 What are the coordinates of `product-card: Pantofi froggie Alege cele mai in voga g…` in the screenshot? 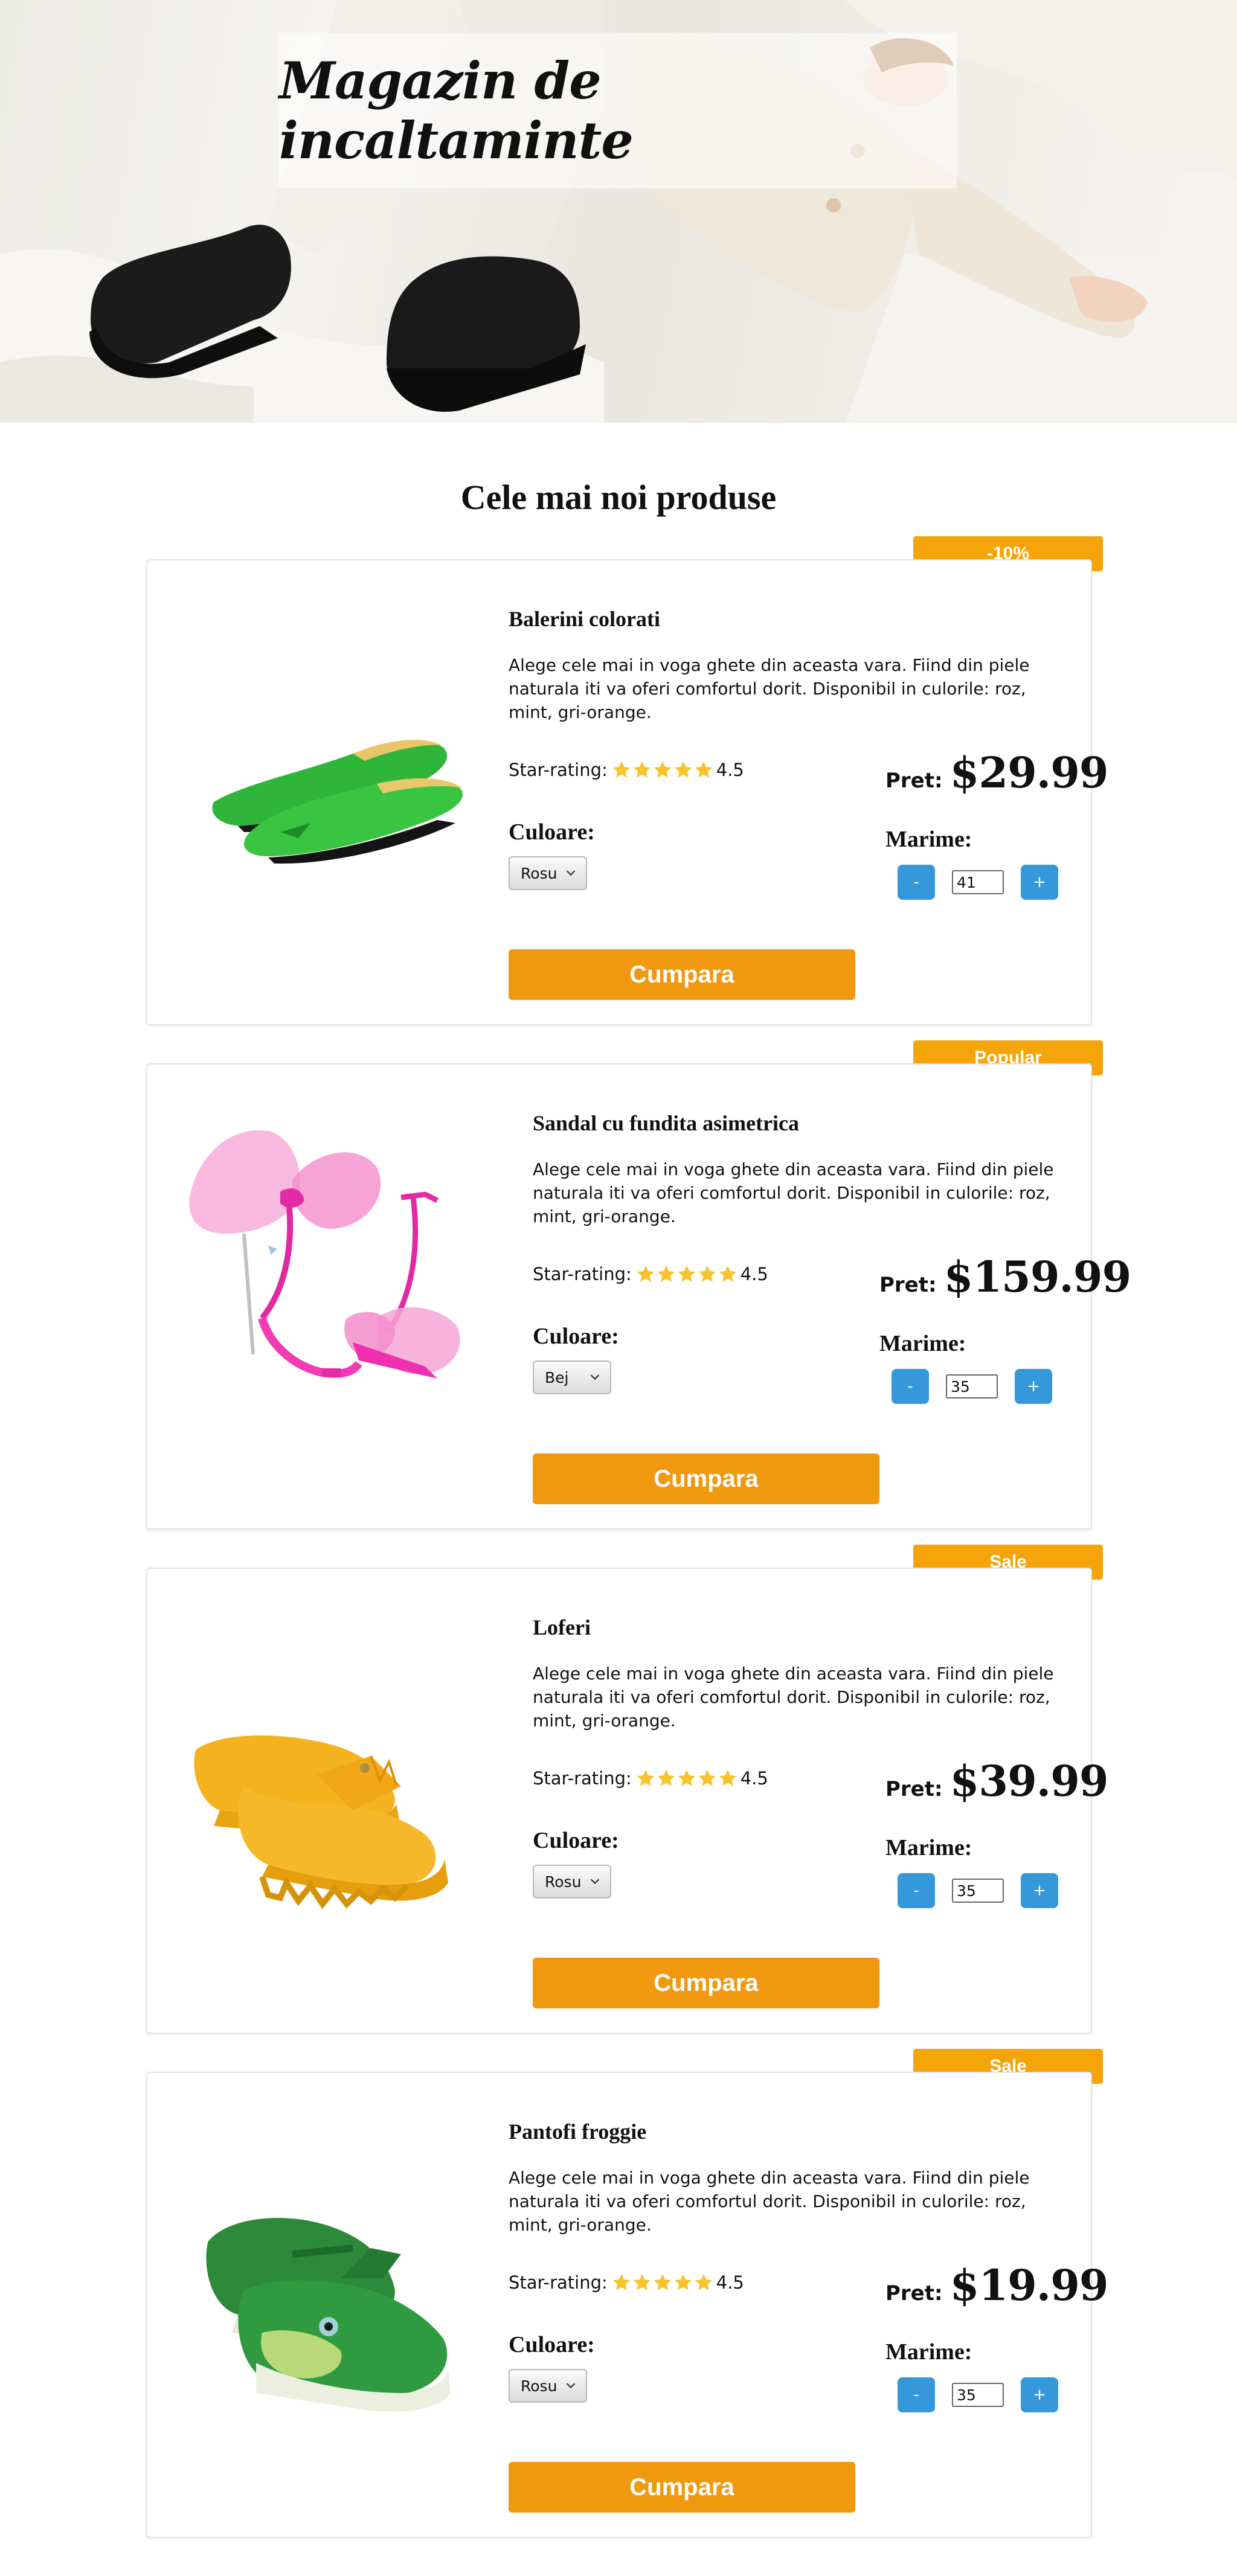 It's located at (627, 2305).